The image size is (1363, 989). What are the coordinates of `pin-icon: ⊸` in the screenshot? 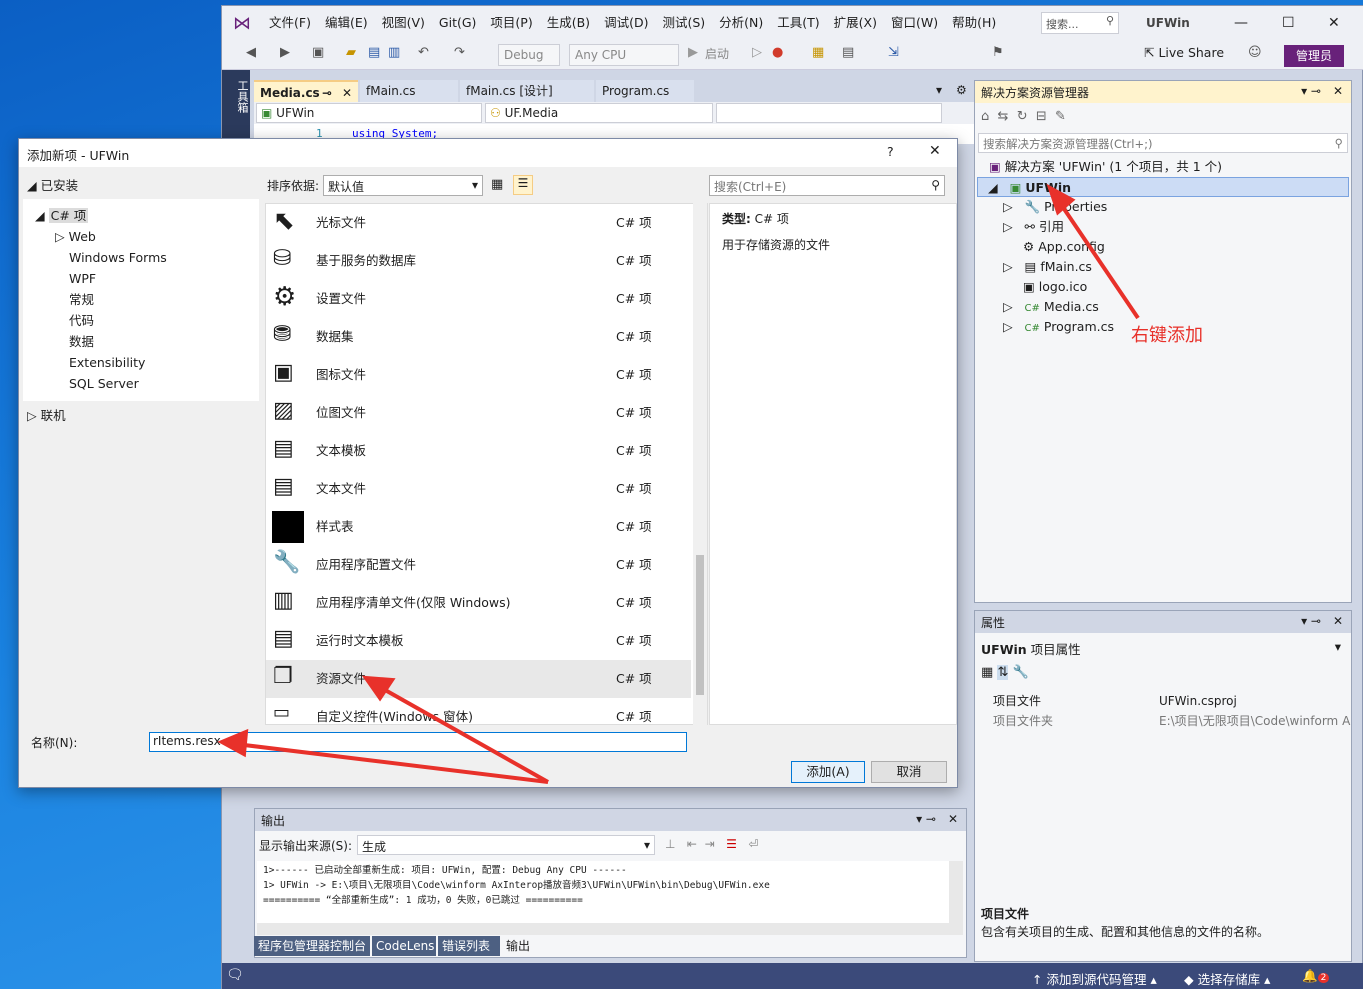 It's located at (327, 93).